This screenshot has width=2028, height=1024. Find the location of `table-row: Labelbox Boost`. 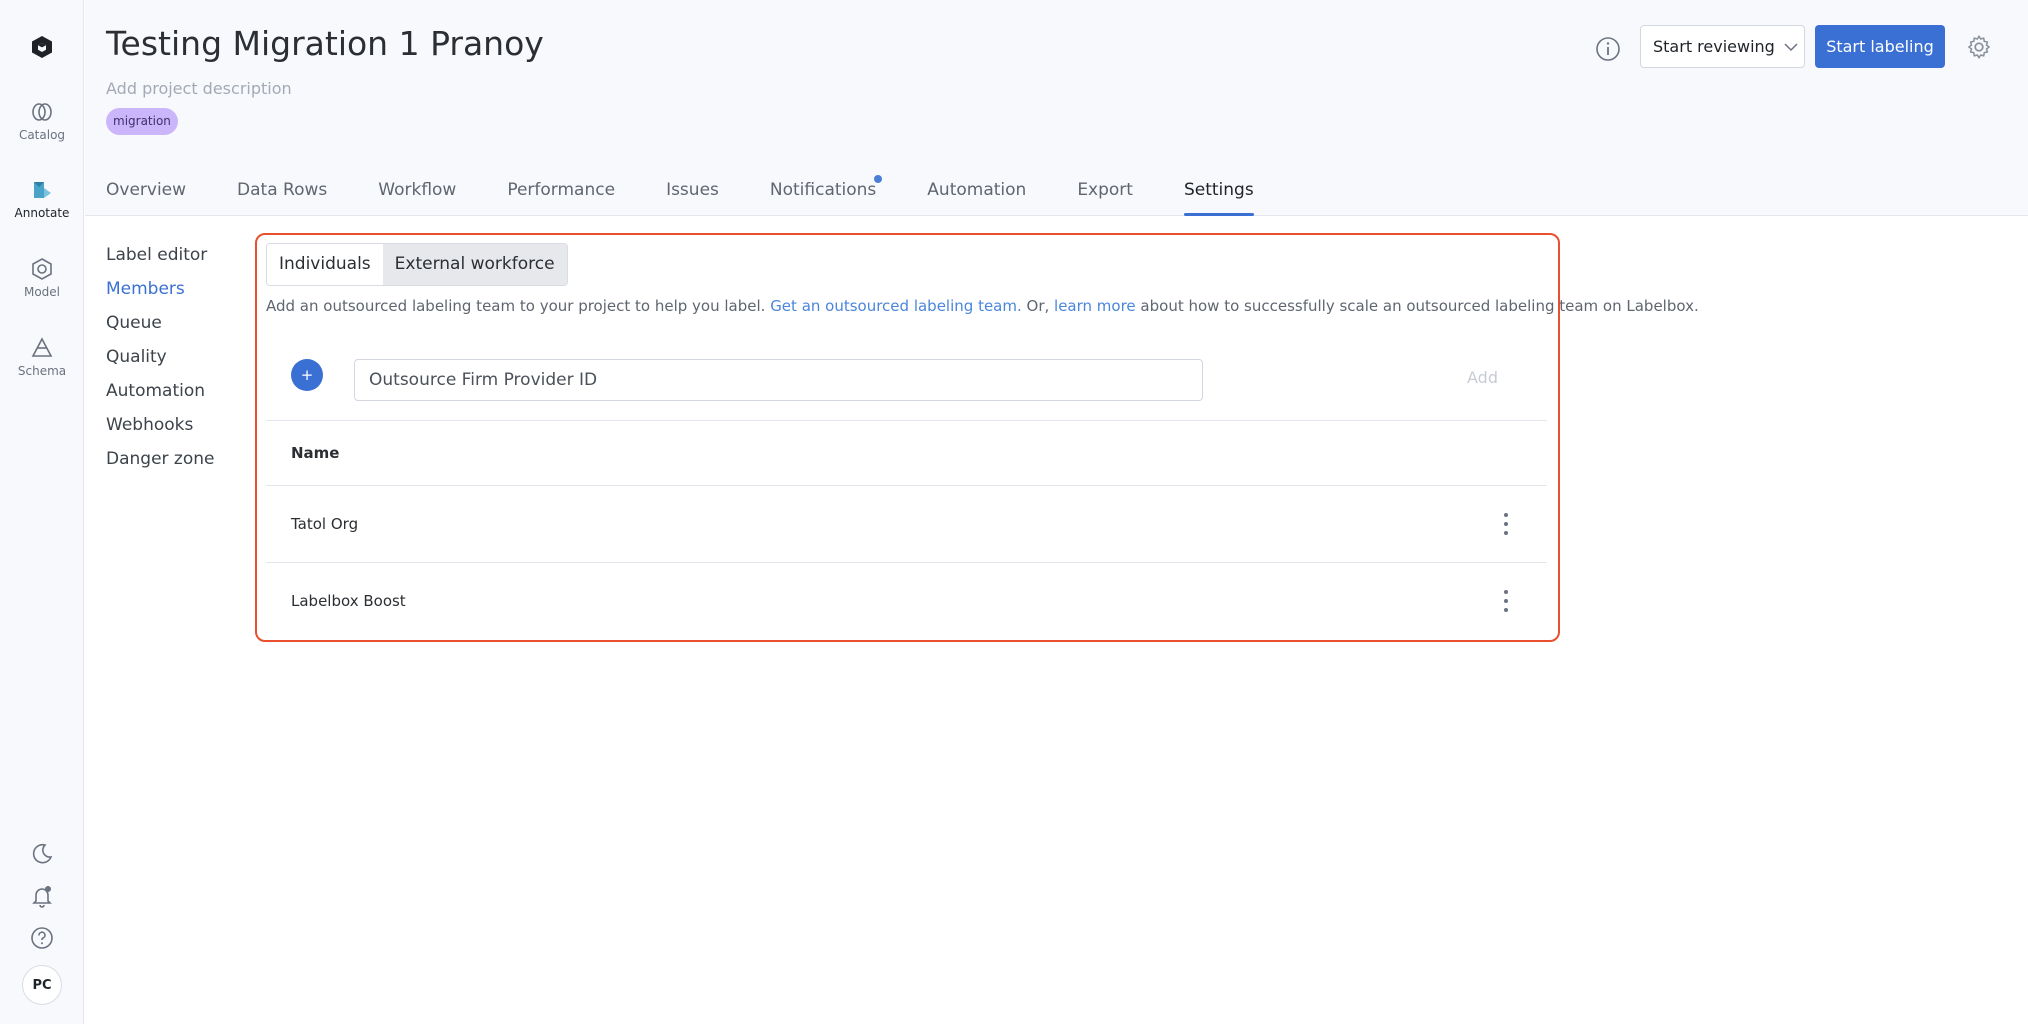

table-row: Labelbox Boost is located at coordinates (906, 600).